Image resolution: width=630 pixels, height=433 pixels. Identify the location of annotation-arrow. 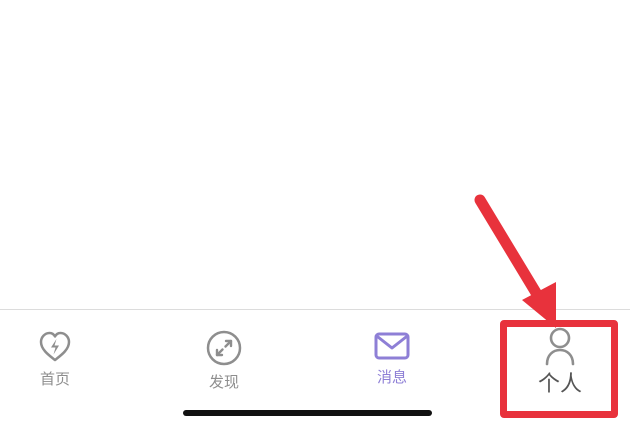
(515, 261).